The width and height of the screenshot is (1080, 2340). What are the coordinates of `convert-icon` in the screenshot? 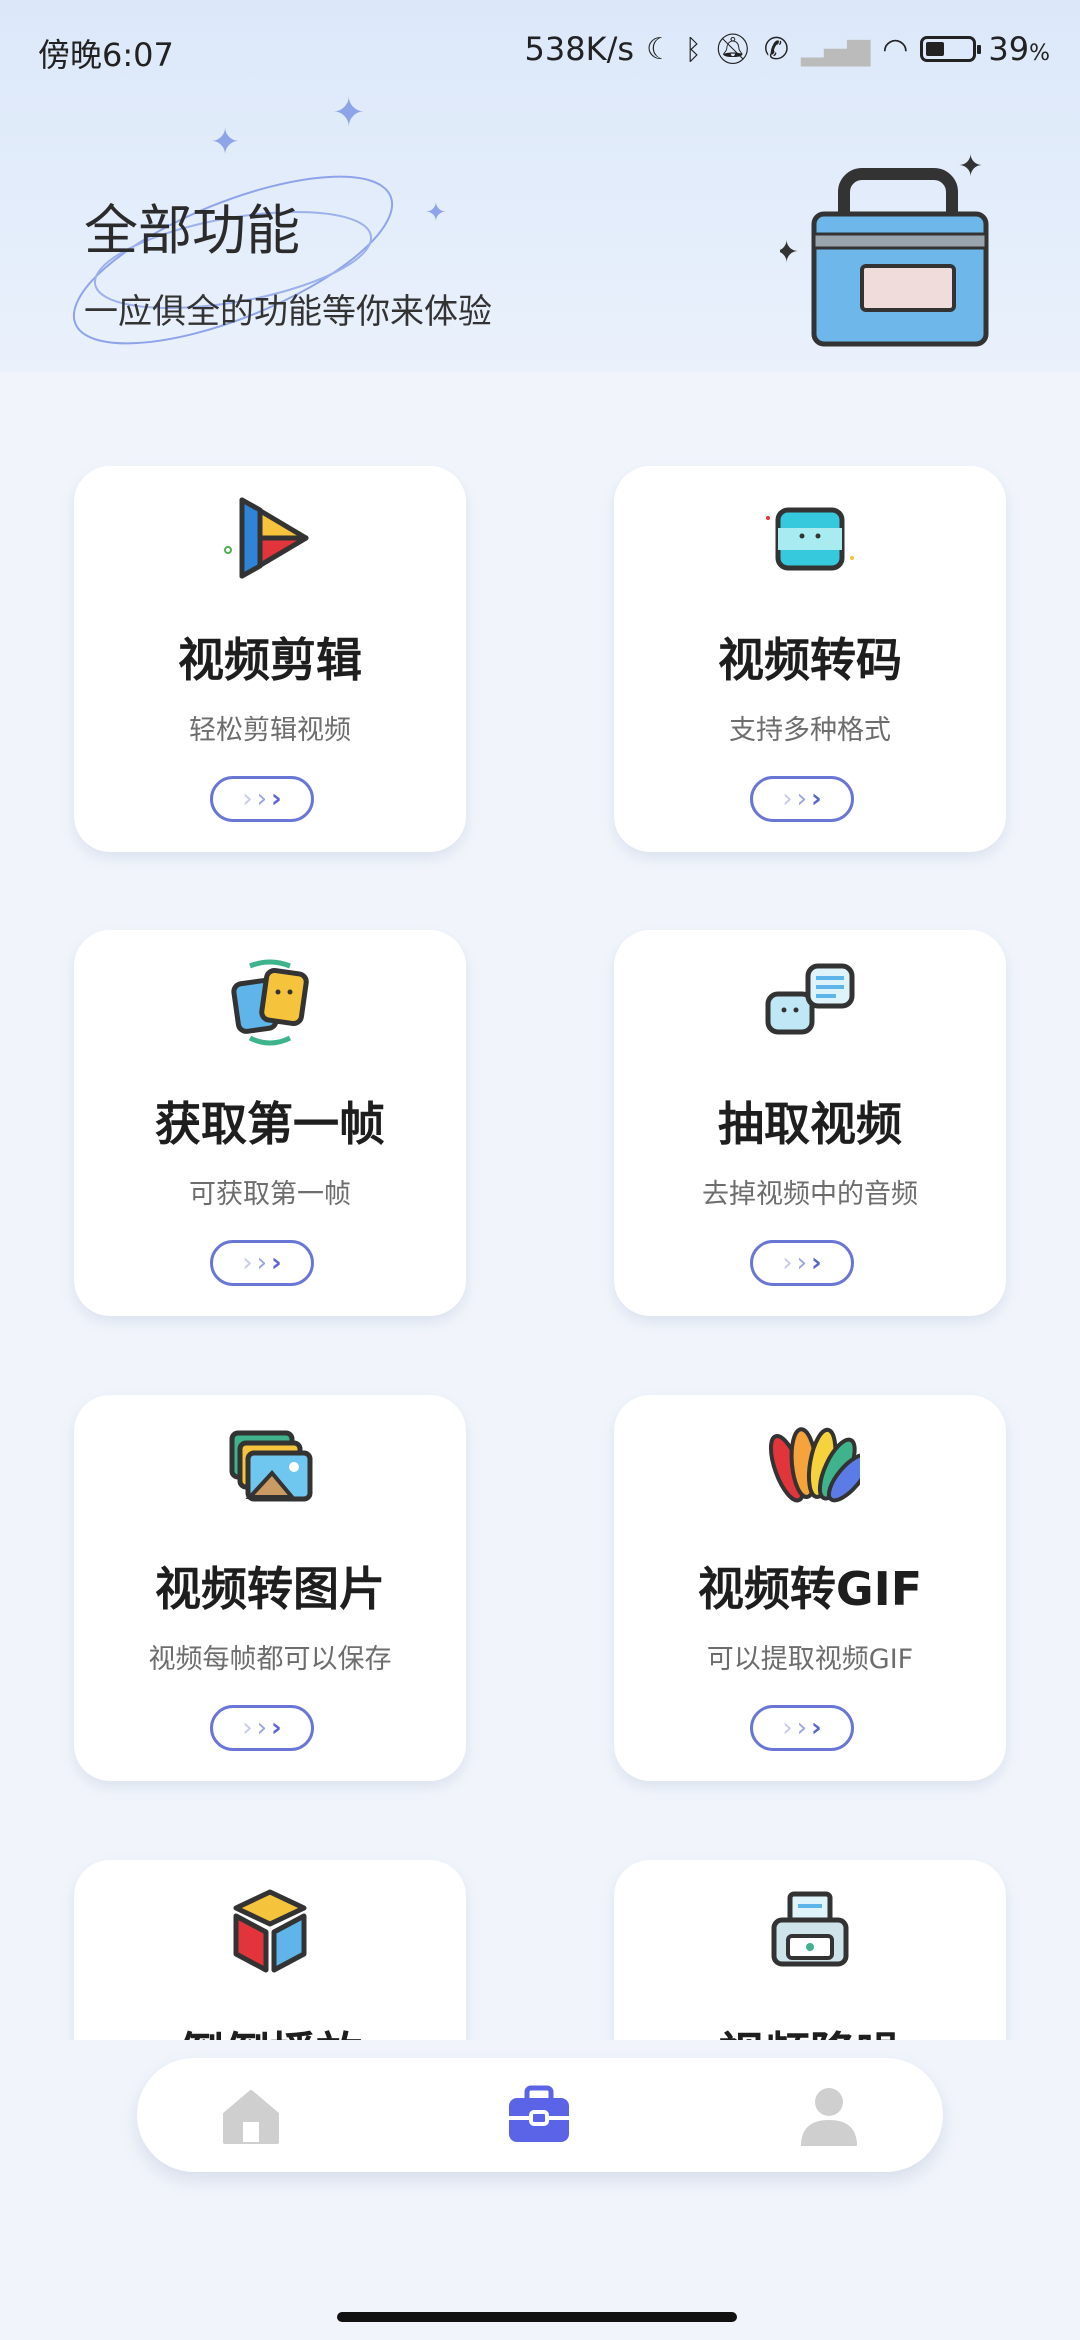 It's located at (810, 539).